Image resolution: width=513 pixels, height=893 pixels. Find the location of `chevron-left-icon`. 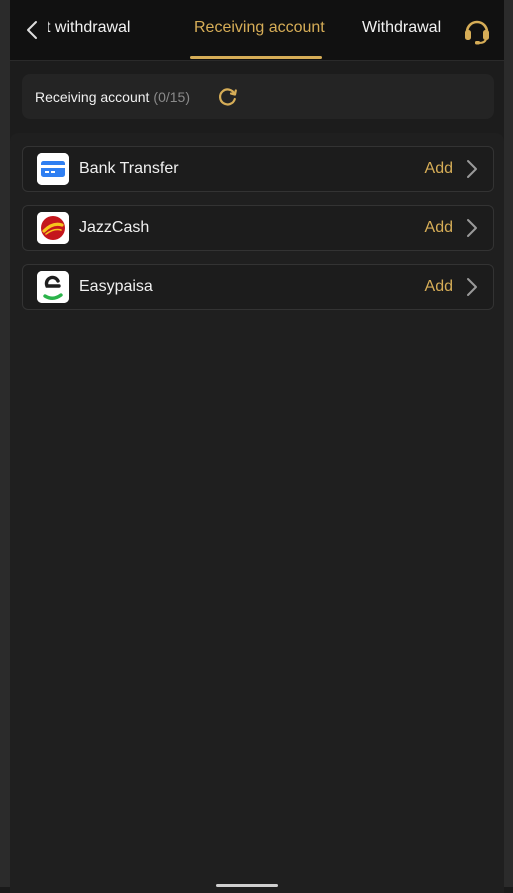

chevron-left-icon is located at coordinates (32, 30).